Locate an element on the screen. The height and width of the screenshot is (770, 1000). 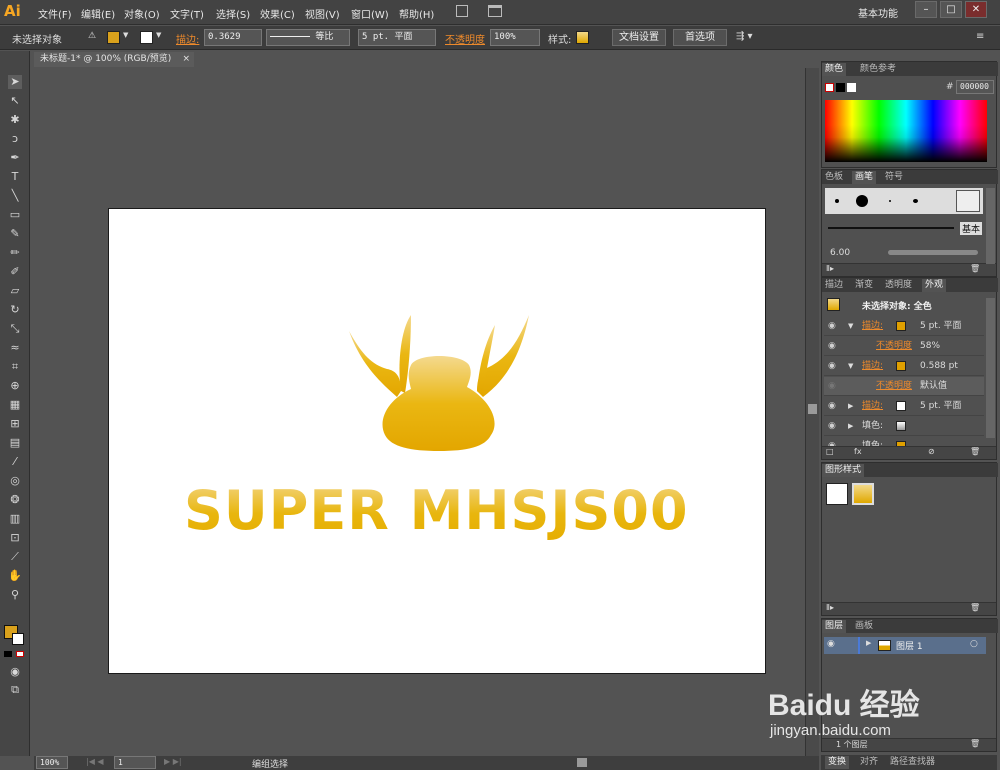
zoom-input: 100% is located at coordinates (52, 762).